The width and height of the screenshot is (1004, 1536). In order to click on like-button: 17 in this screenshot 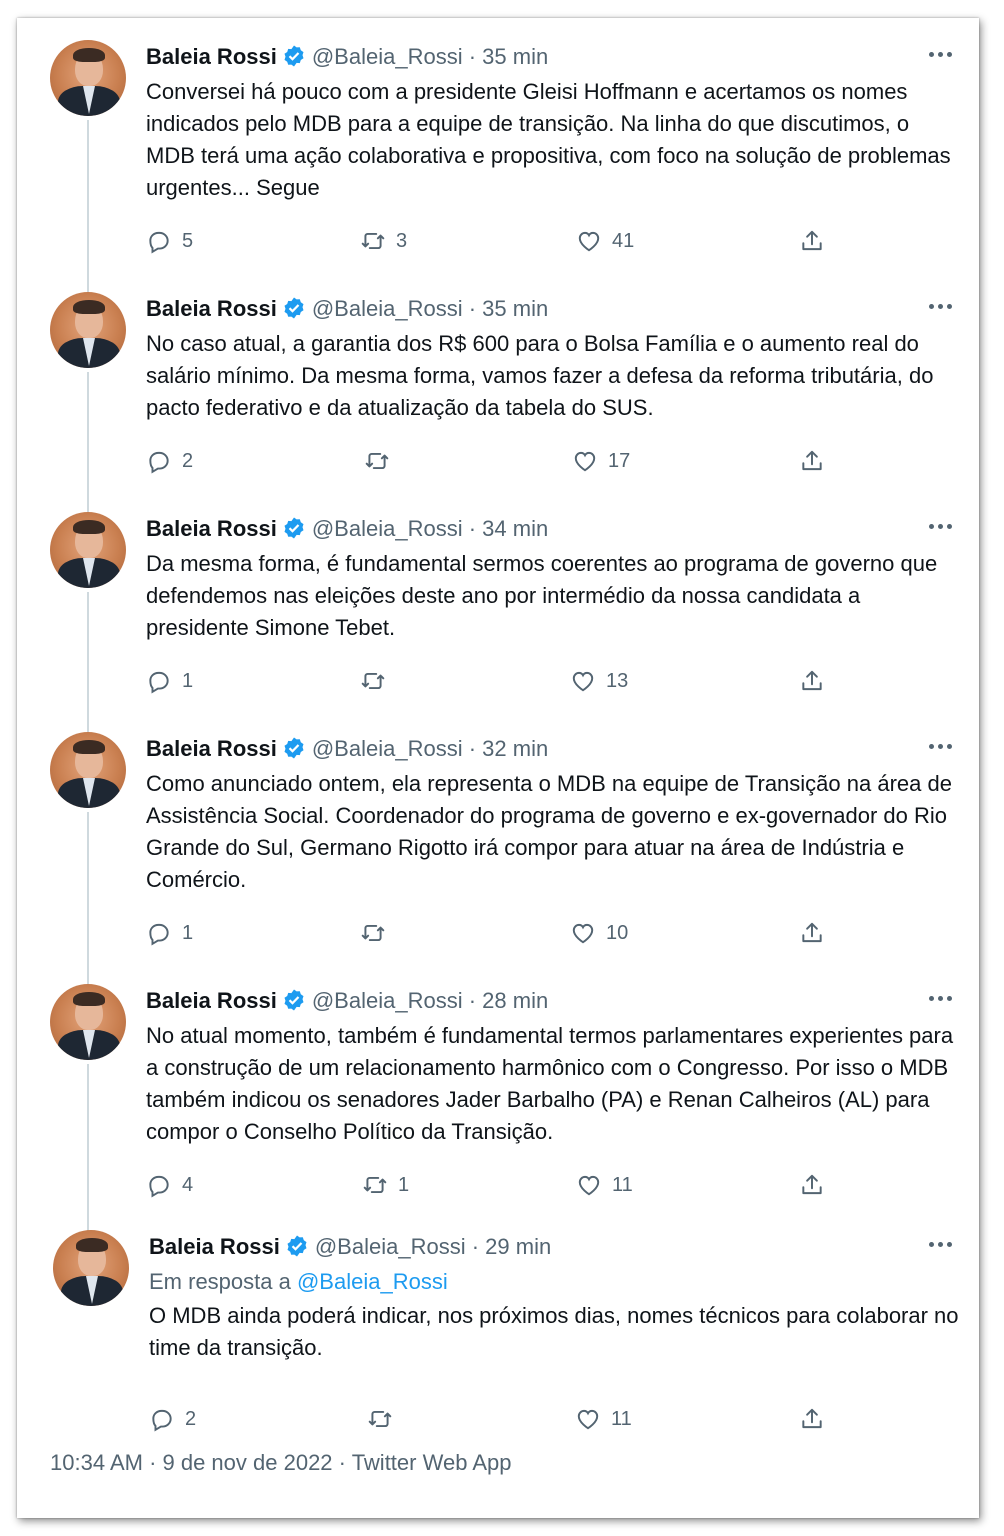, I will do `click(601, 461)`.